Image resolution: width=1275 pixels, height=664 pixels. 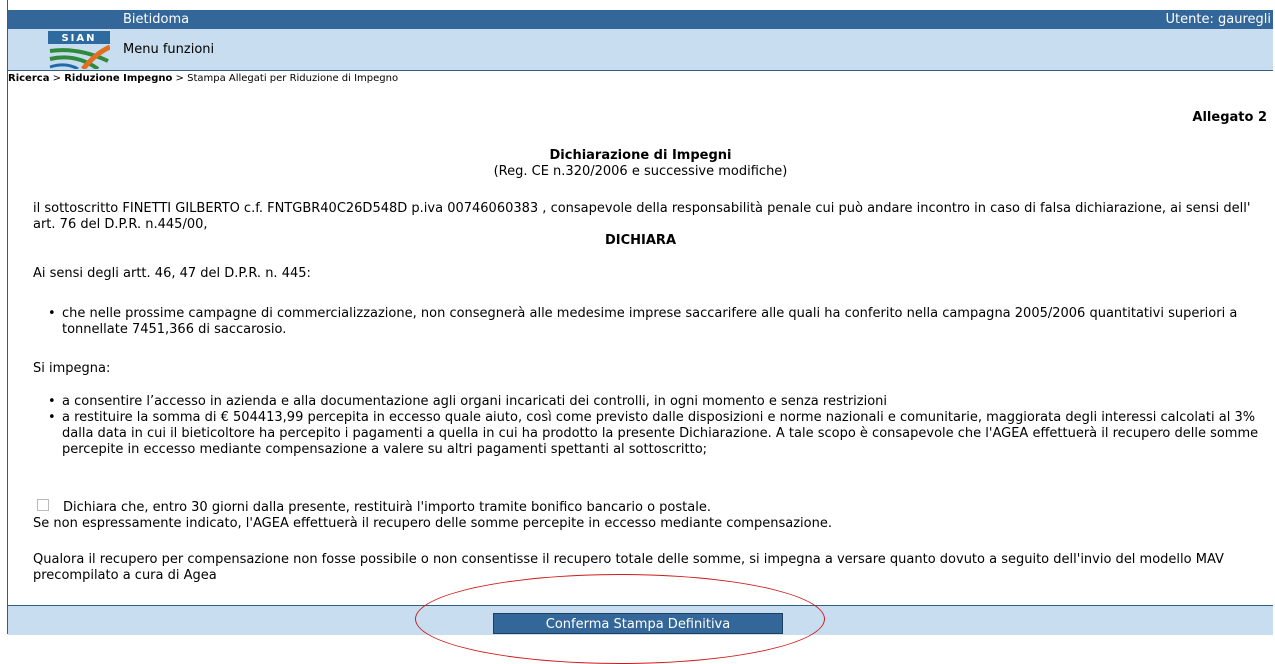 I want to click on bonifico-checkbox, so click(x=43, y=505).